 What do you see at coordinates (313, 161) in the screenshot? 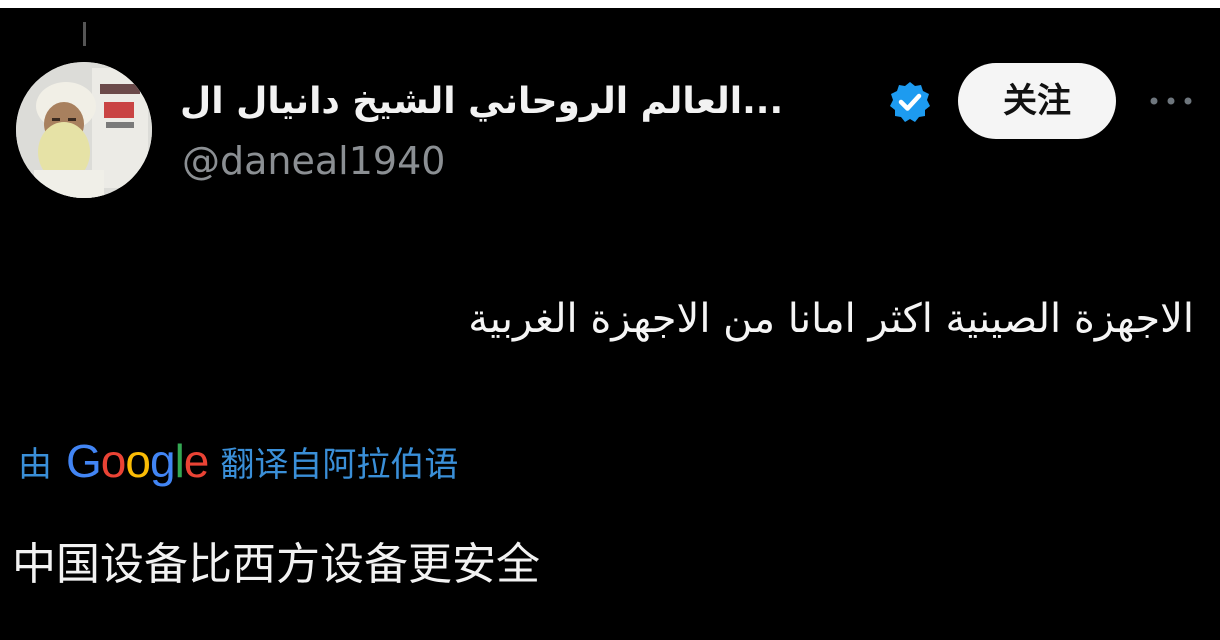
I see `user-handle: @daneal1940` at bounding box center [313, 161].